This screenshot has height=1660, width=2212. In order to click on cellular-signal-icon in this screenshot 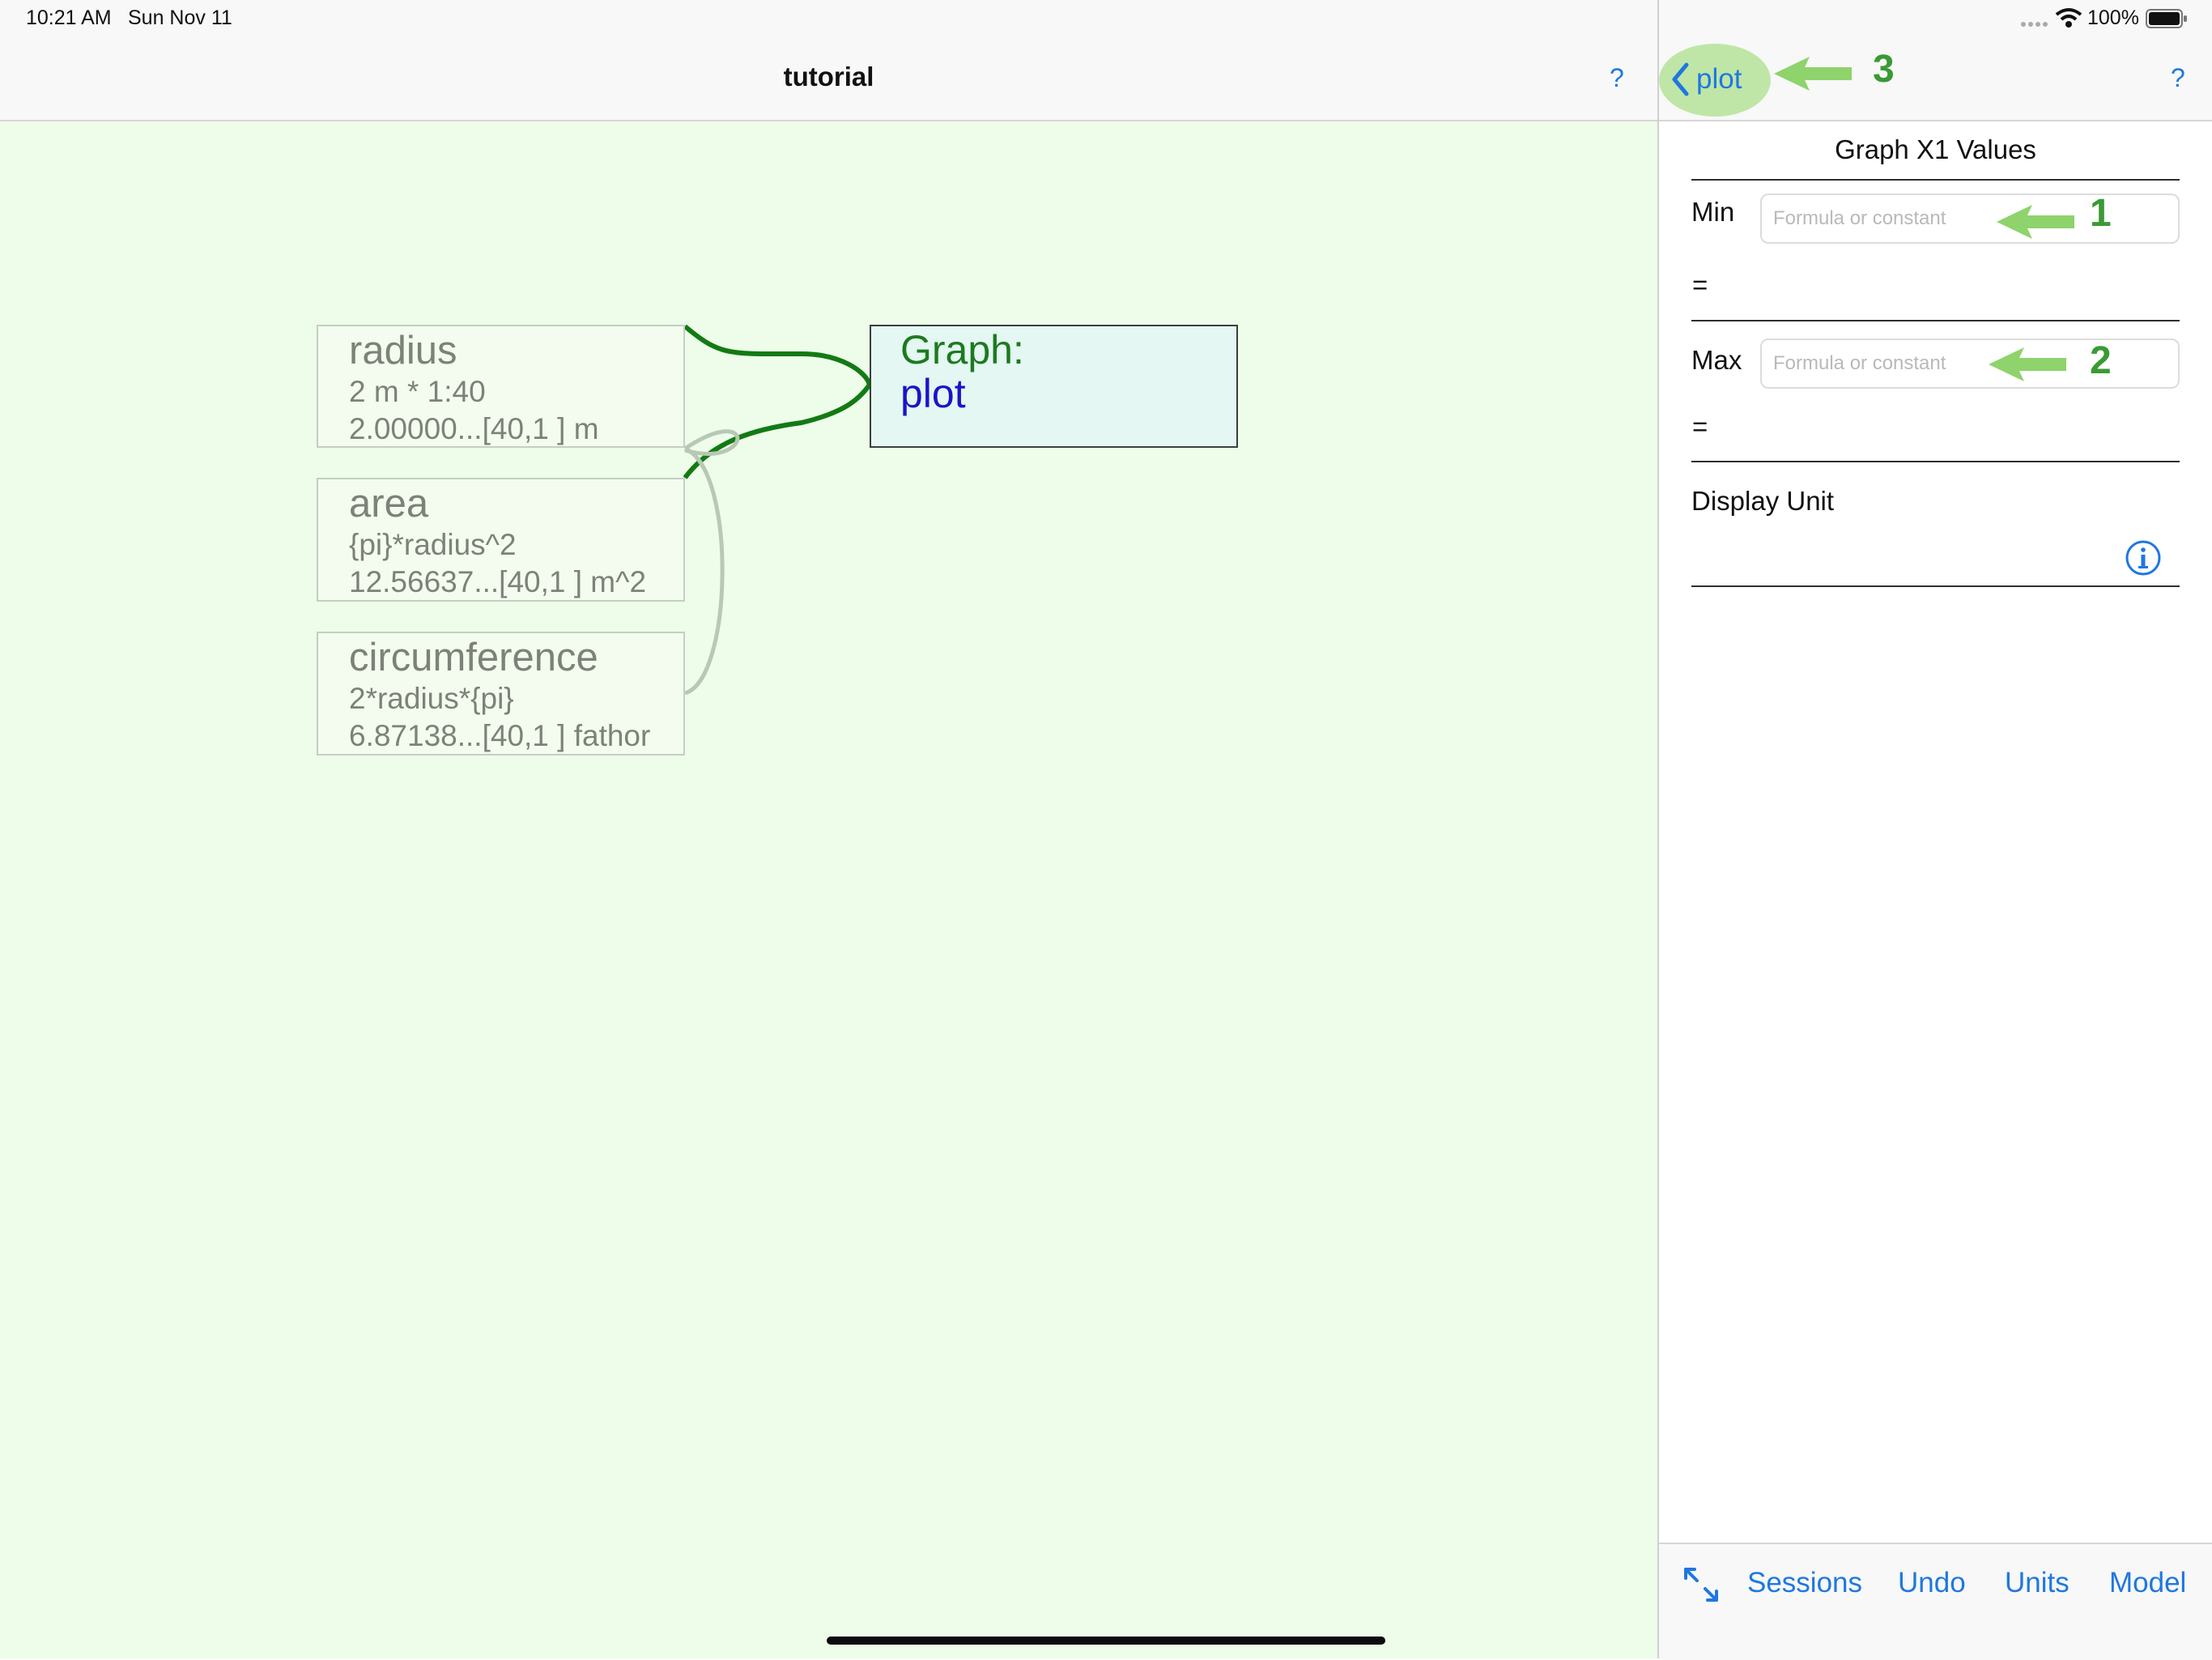, I will do `click(2034, 22)`.